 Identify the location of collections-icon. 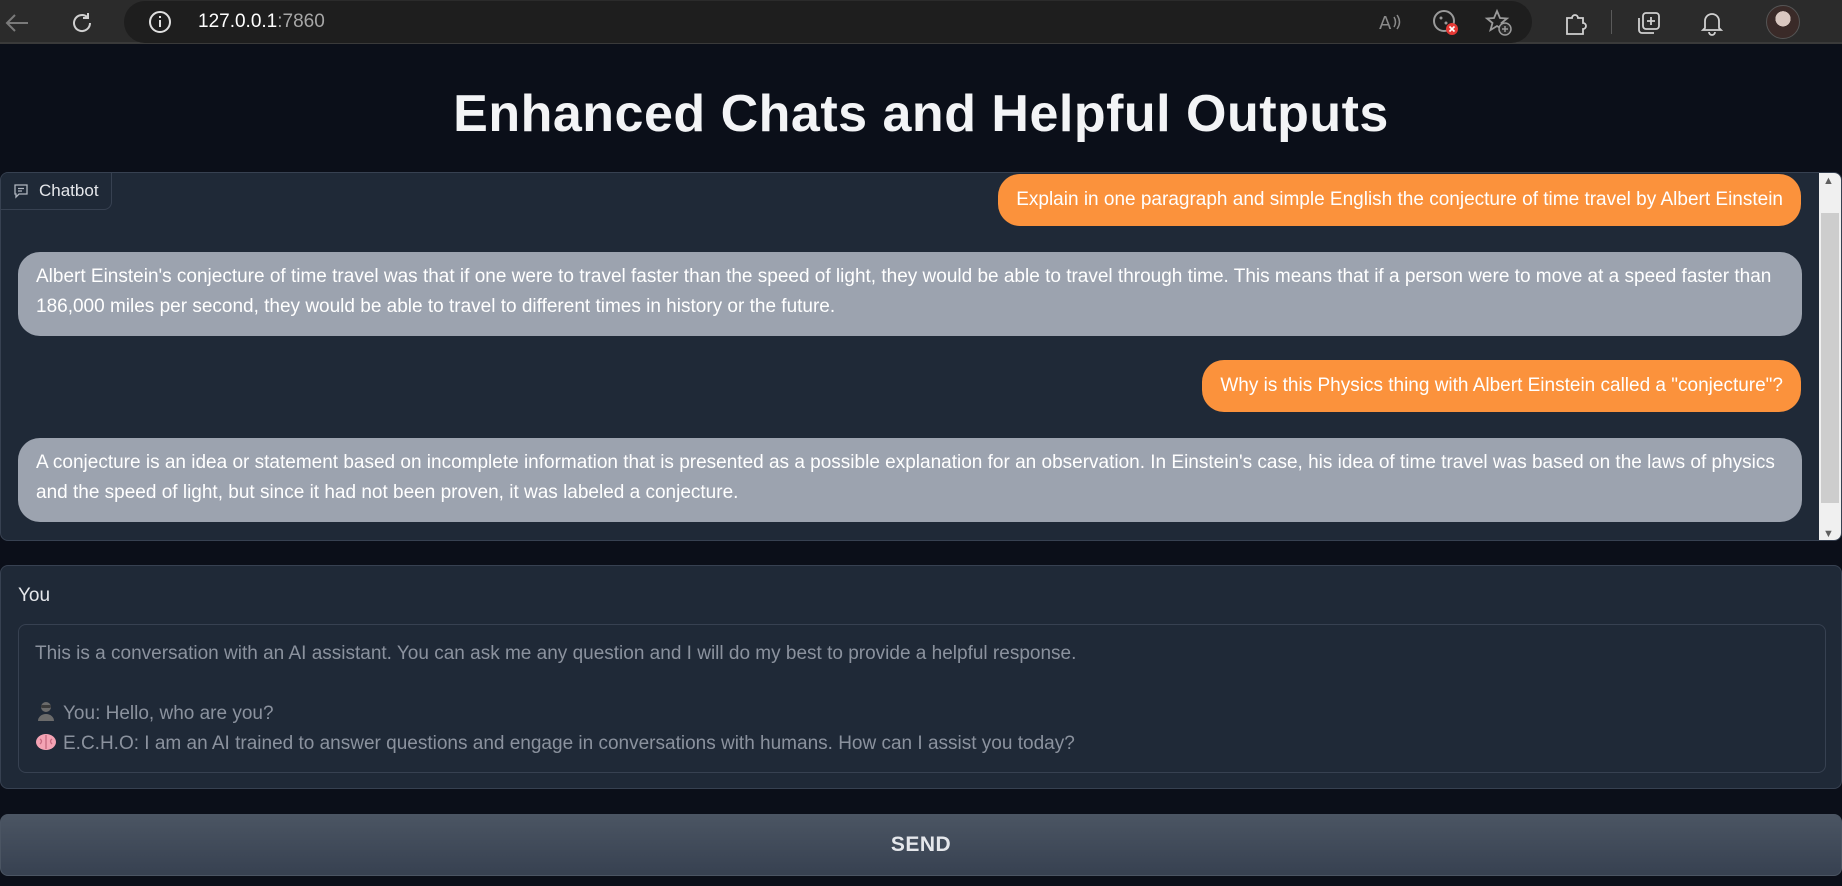
(1649, 23).